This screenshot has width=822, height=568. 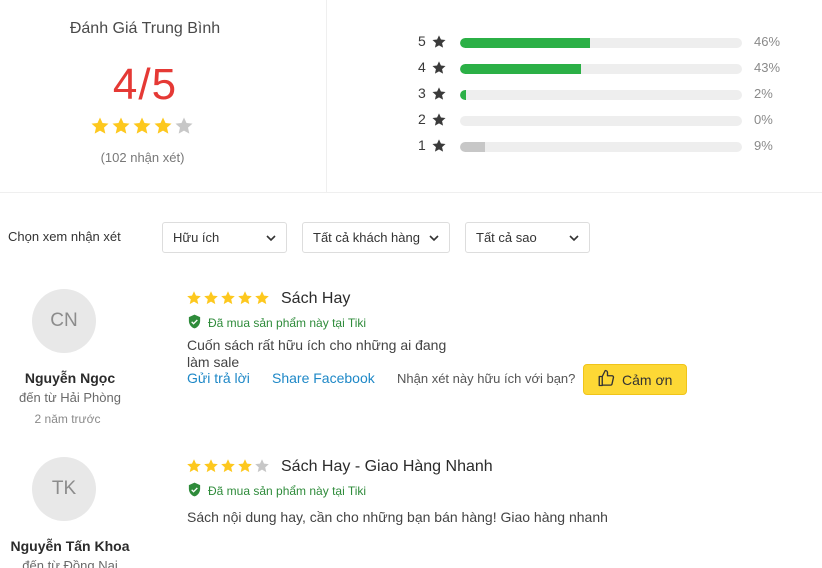 I want to click on average-stars, so click(x=142, y=126).